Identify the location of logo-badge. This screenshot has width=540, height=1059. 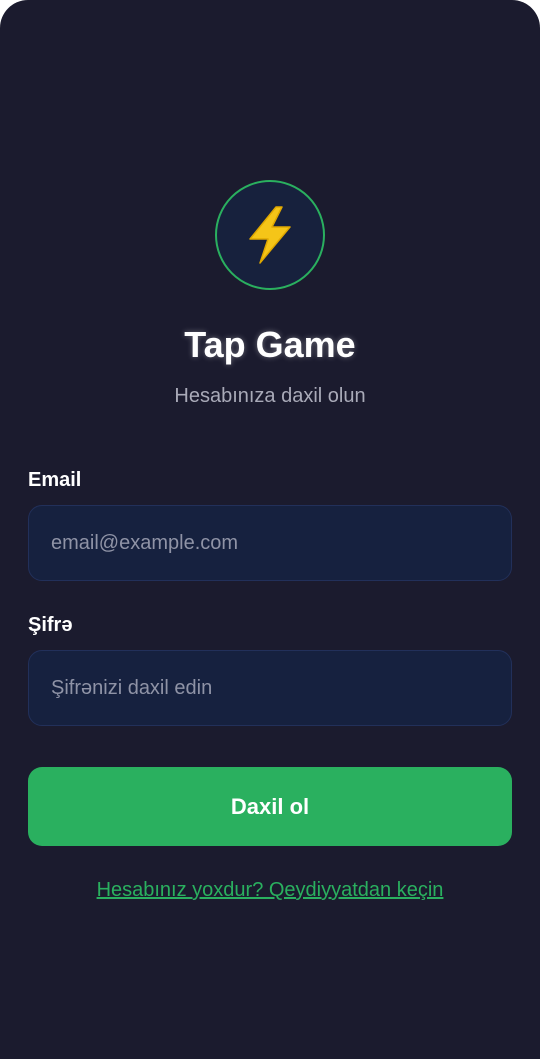
(270, 235).